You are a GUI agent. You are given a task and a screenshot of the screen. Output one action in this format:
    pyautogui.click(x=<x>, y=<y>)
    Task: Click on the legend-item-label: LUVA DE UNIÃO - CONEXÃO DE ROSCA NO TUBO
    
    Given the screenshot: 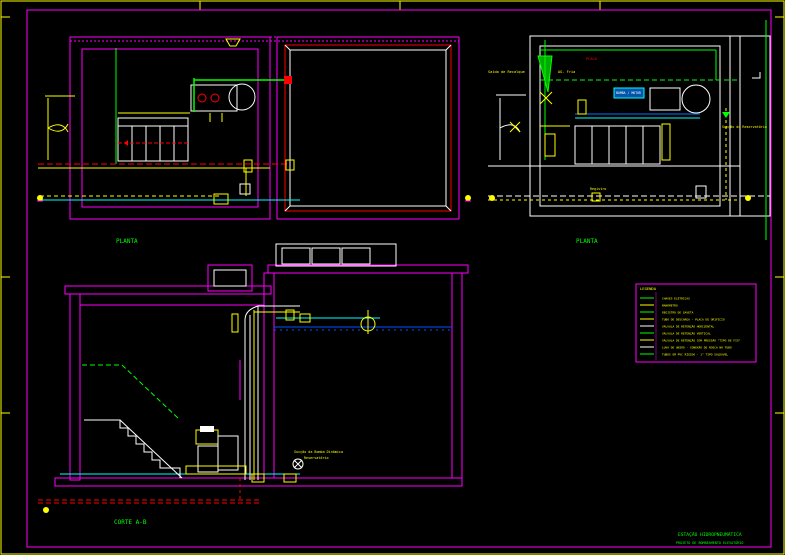 What is the action you would take?
    pyautogui.click(x=697, y=347)
    